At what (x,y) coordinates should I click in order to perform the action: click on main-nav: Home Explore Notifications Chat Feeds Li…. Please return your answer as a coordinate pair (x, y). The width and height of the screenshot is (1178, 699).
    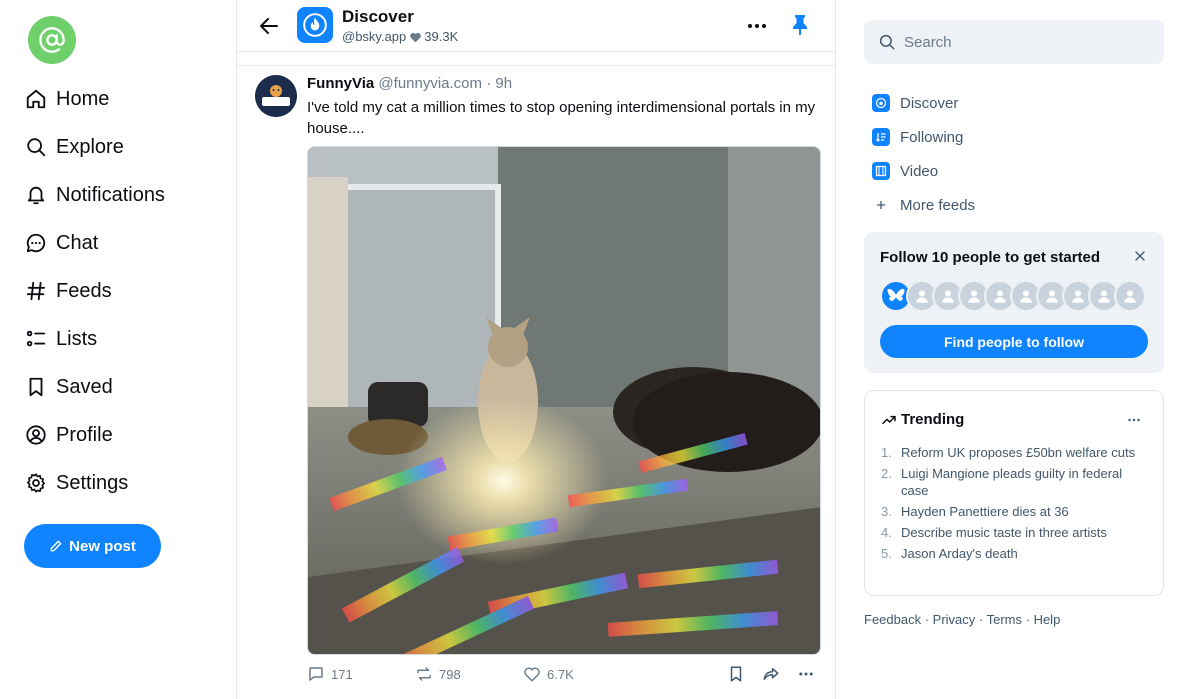
    Looking at the image, I should click on (94, 291).